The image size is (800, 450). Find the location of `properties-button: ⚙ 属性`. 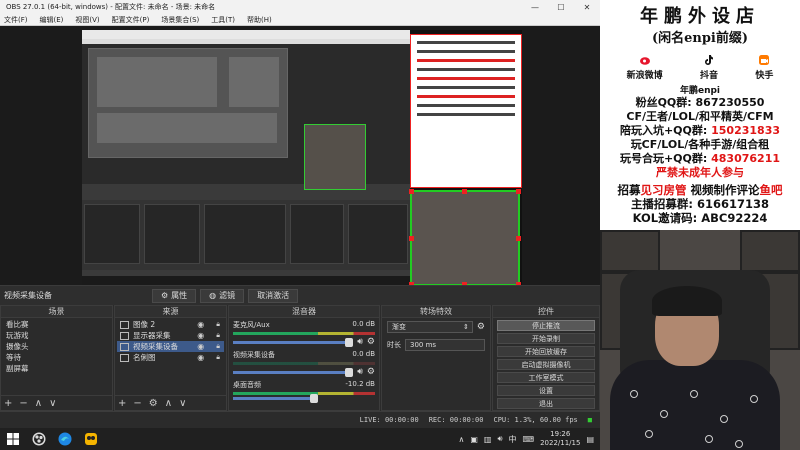

properties-button: ⚙ 属性 is located at coordinates (174, 295).